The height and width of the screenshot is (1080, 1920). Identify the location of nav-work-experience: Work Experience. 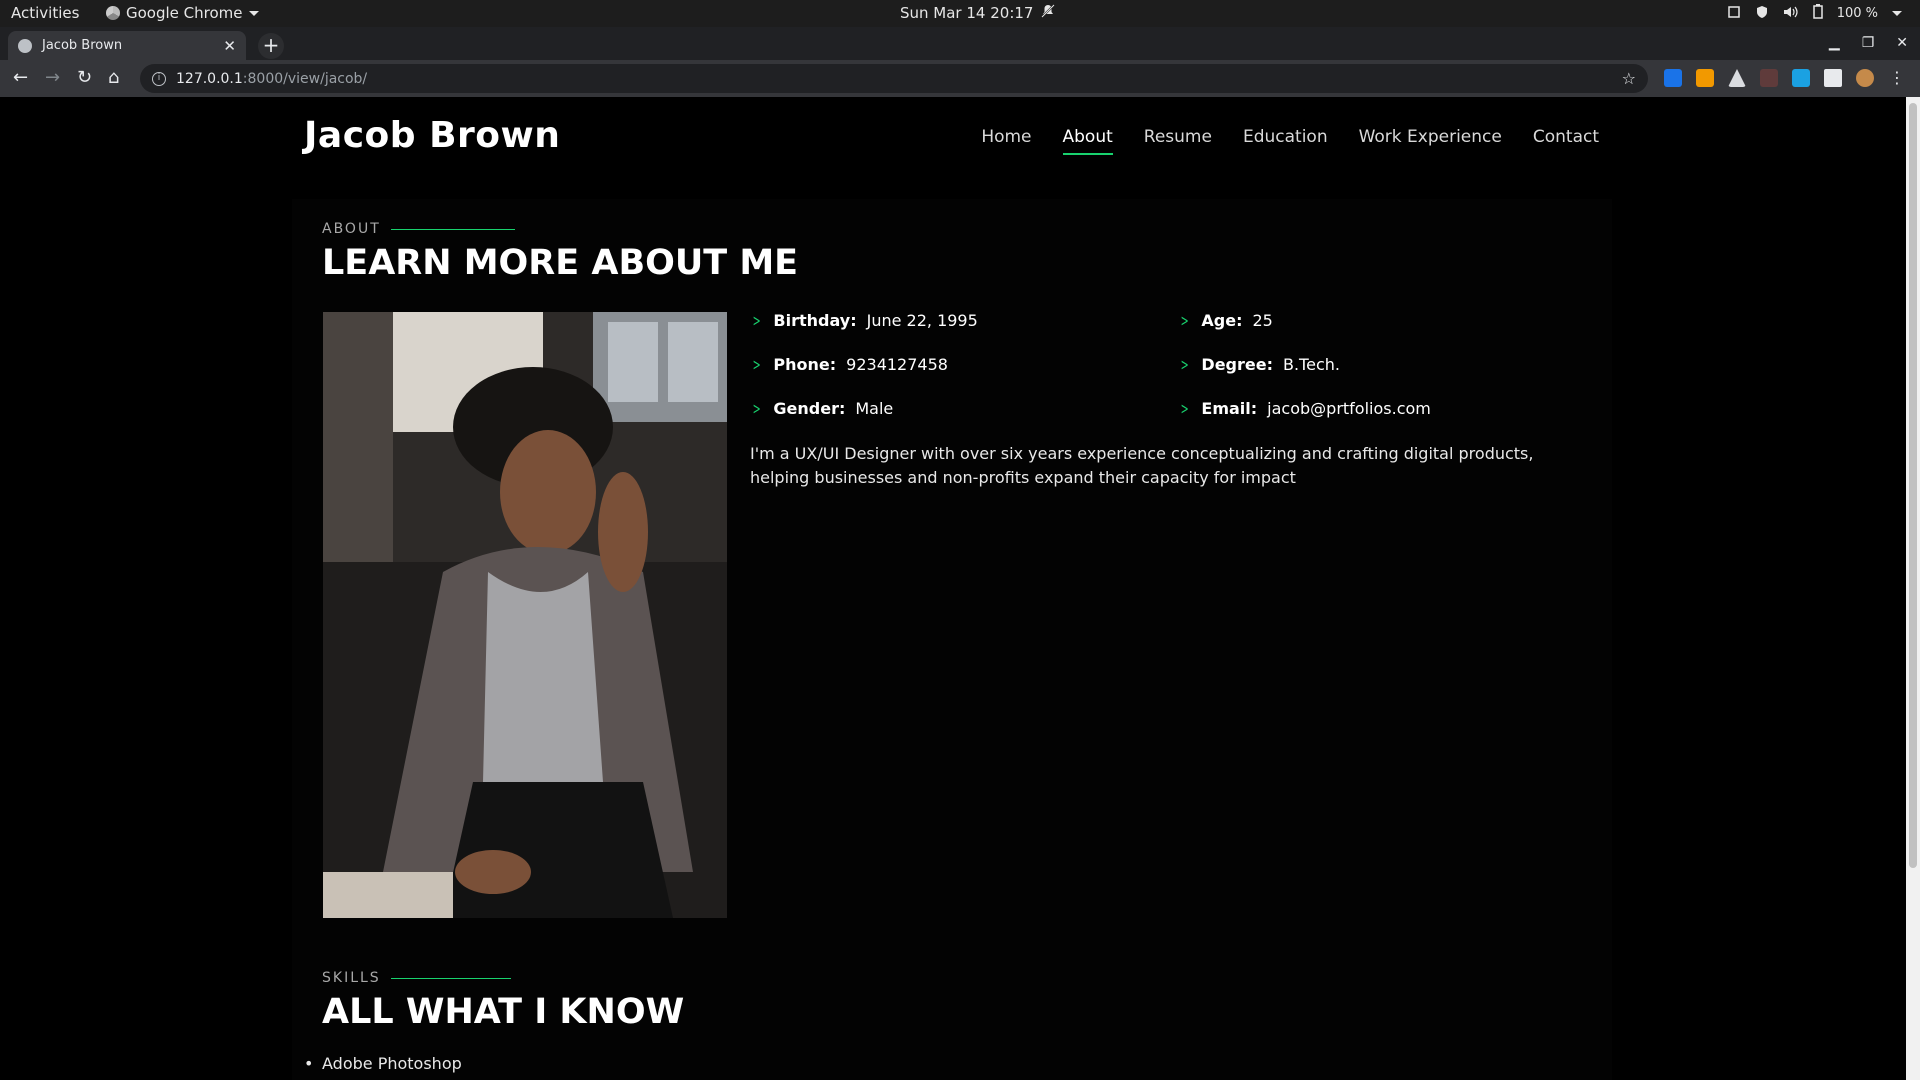
(1430, 137).